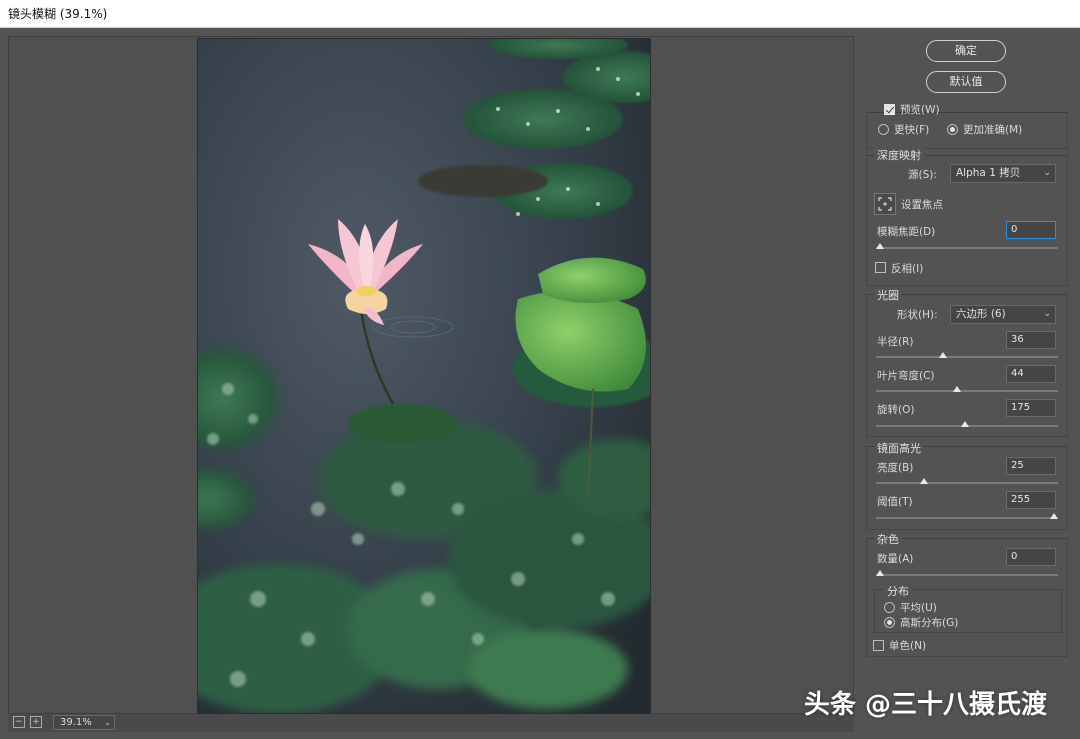 The width and height of the screenshot is (1080, 739). What do you see at coordinates (1031, 557) in the screenshot?
I see `amount-input: 0` at bounding box center [1031, 557].